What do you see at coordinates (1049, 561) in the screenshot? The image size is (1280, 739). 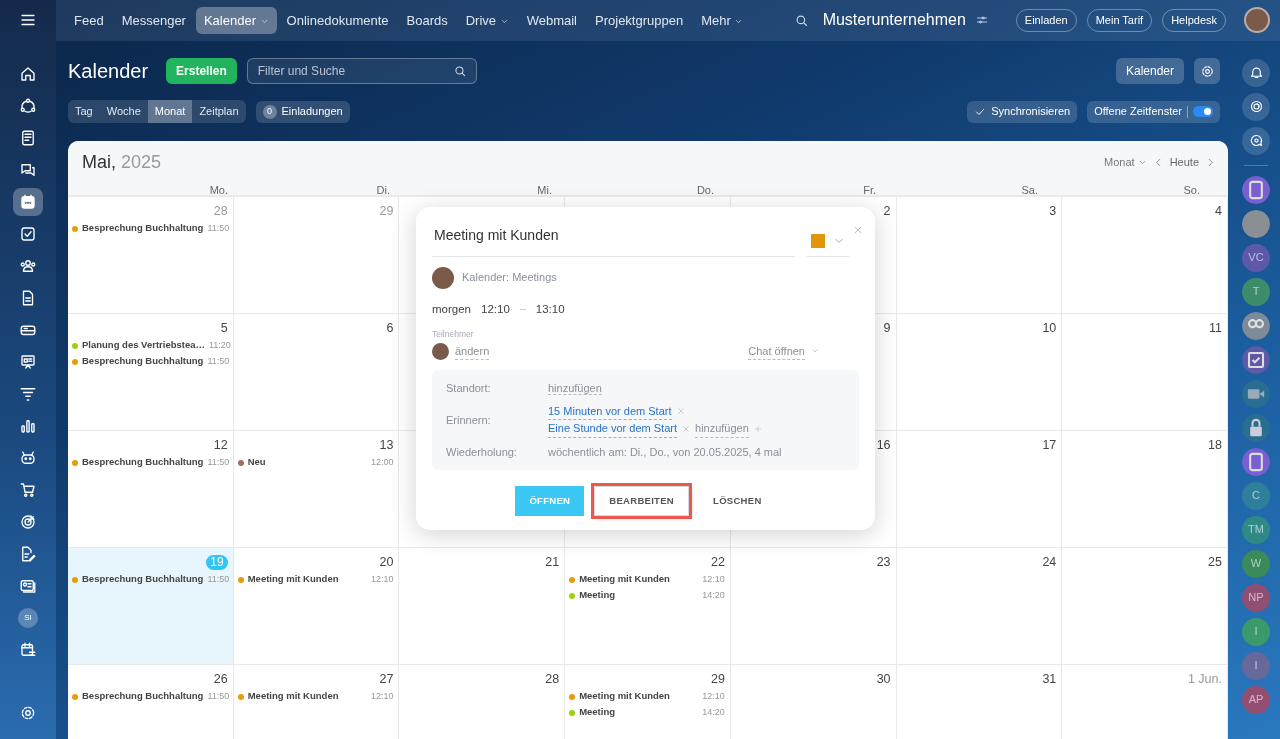 I see `day-number: 24` at bounding box center [1049, 561].